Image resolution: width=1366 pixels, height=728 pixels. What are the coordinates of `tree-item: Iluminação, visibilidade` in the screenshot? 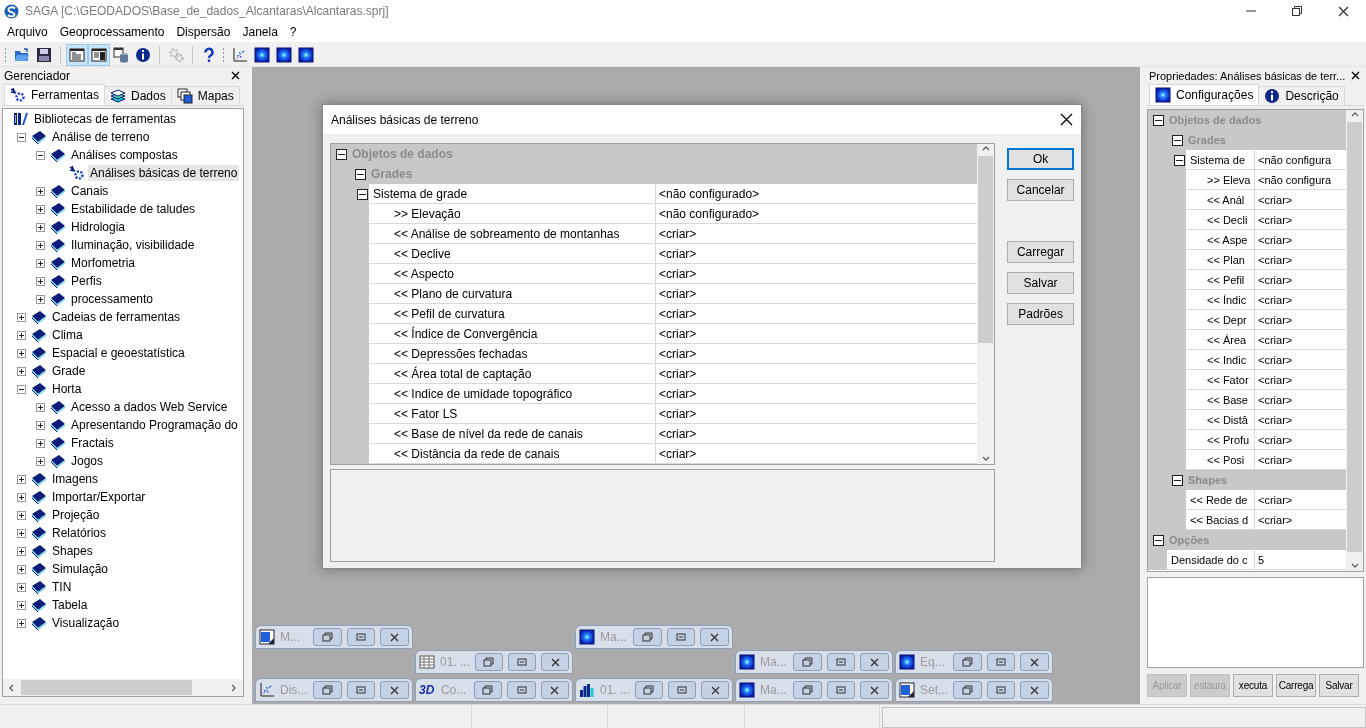 It's located at (133, 245).